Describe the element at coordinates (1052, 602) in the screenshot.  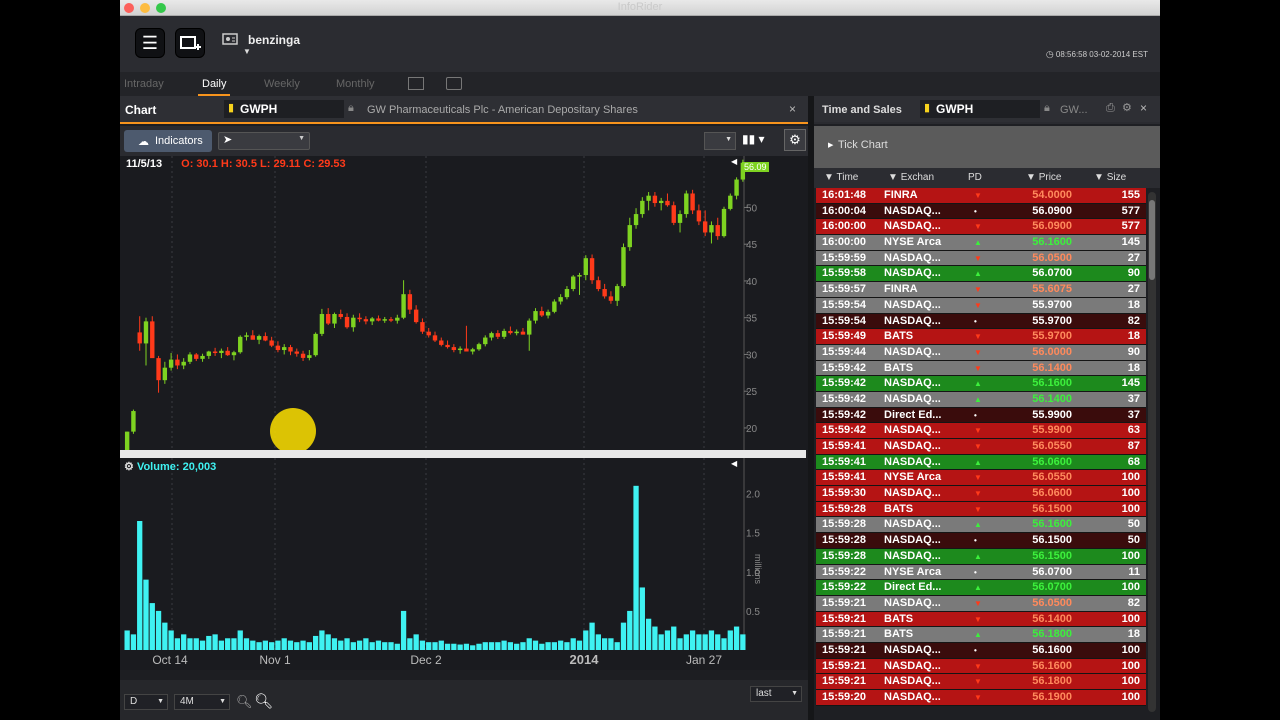
I see `ts-price: 56.0500` at that location.